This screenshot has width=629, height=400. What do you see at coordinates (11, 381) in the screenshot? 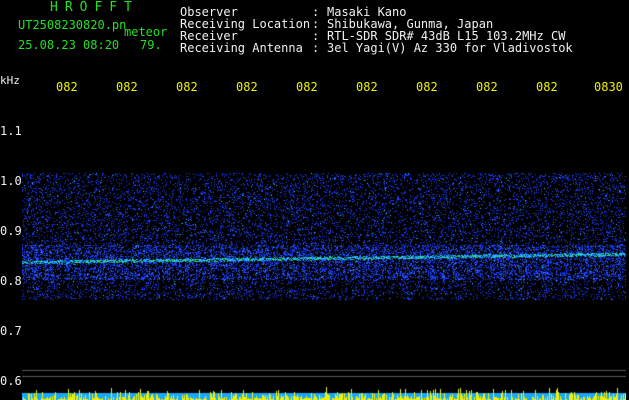
I see `y-tick-label: 0.6` at bounding box center [11, 381].